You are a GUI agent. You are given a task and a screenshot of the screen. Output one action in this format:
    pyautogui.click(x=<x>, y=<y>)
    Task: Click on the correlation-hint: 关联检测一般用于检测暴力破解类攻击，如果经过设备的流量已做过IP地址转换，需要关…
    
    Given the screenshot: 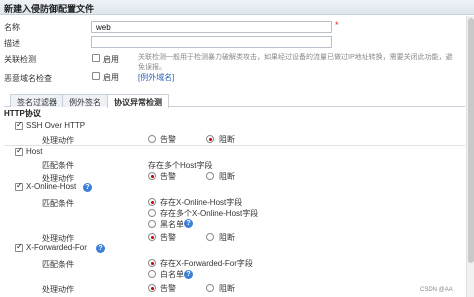 What is the action you would take?
    pyautogui.click(x=295, y=62)
    